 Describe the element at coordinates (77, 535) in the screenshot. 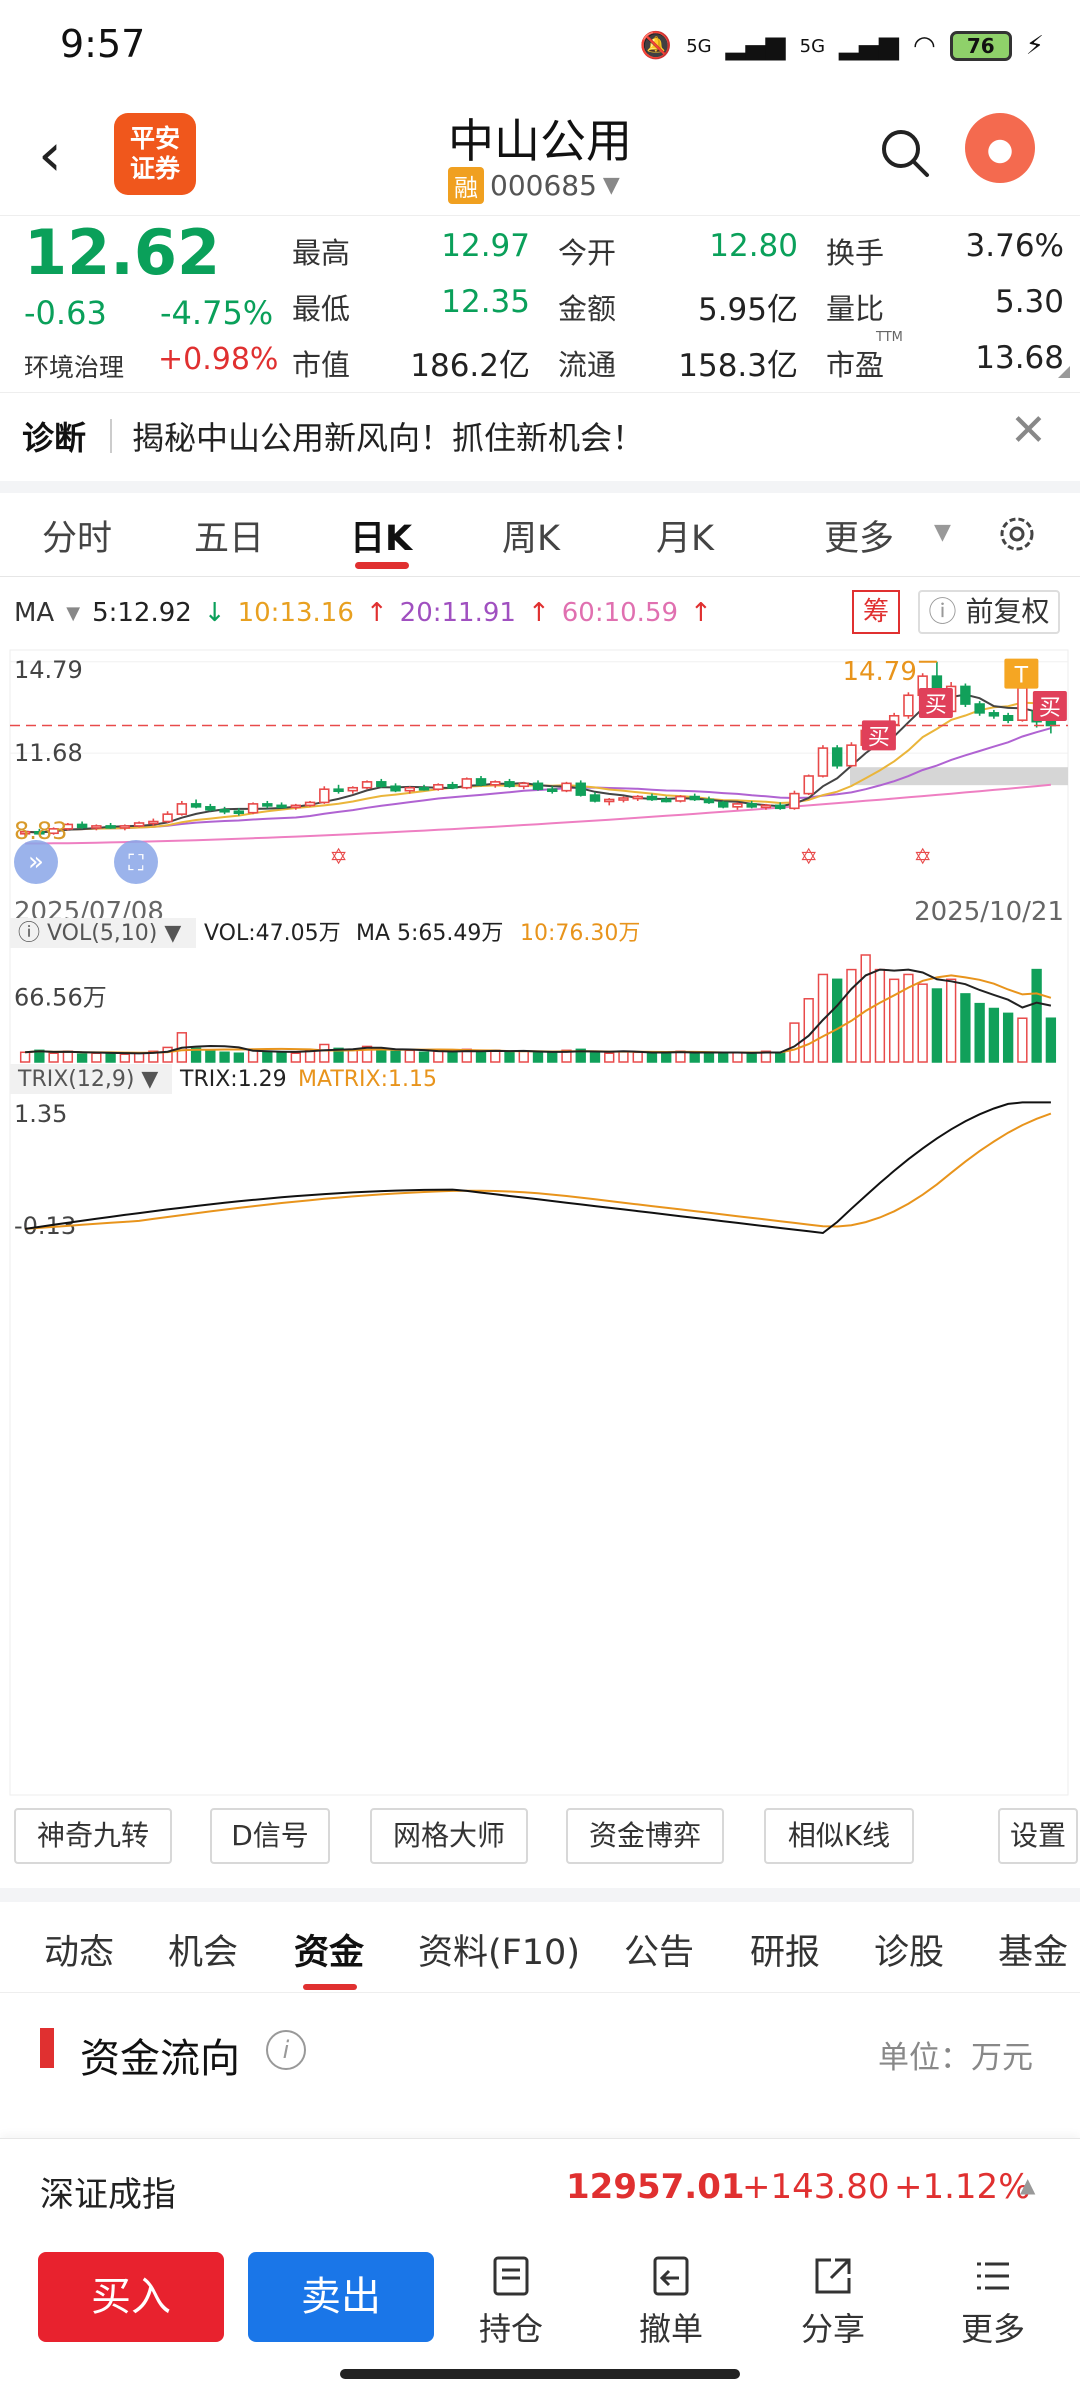

I see `tab-intraday: 分时` at that location.